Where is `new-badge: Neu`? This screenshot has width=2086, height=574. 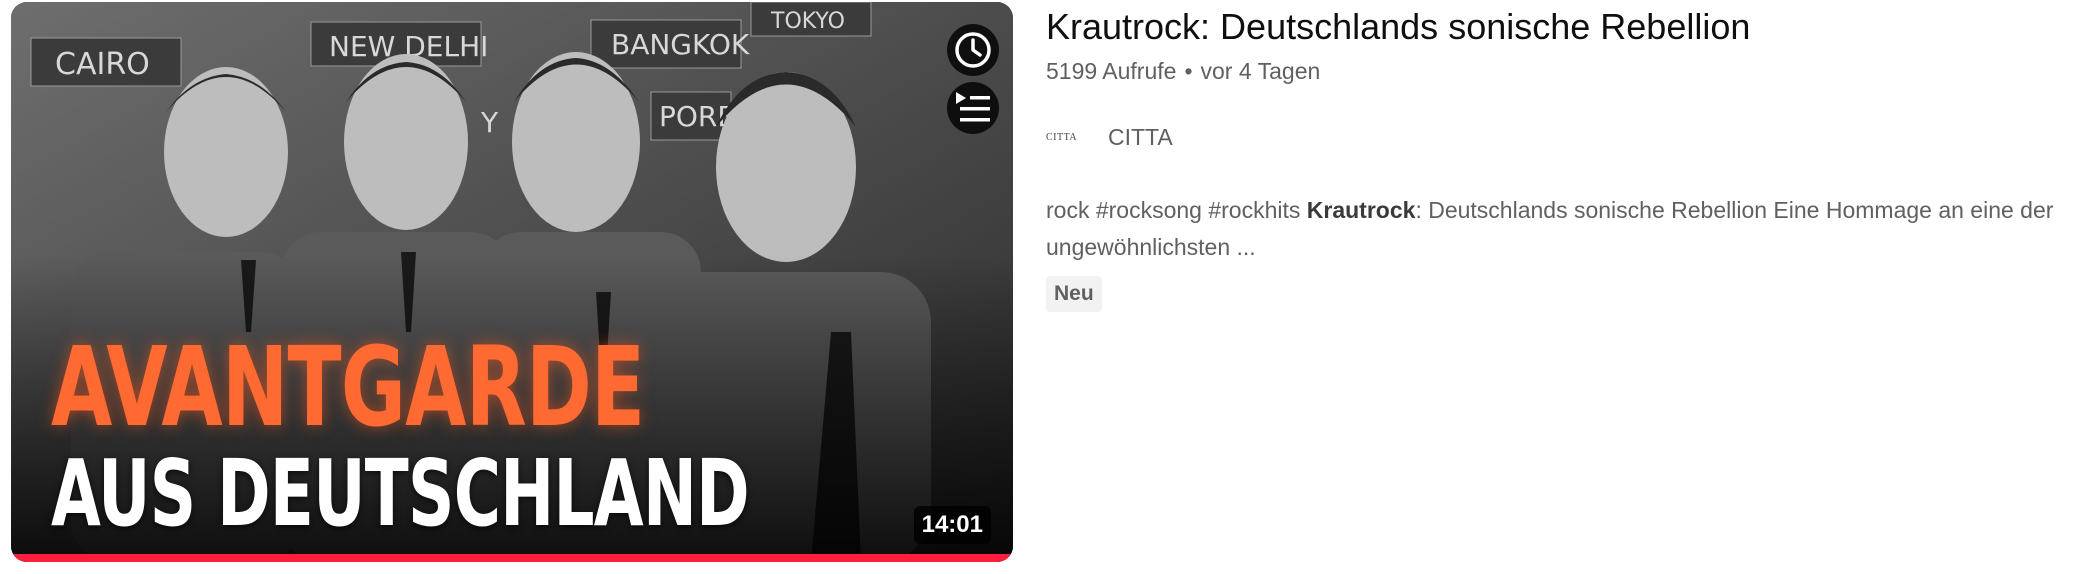 new-badge: Neu is located at coordinates (1074, 294).